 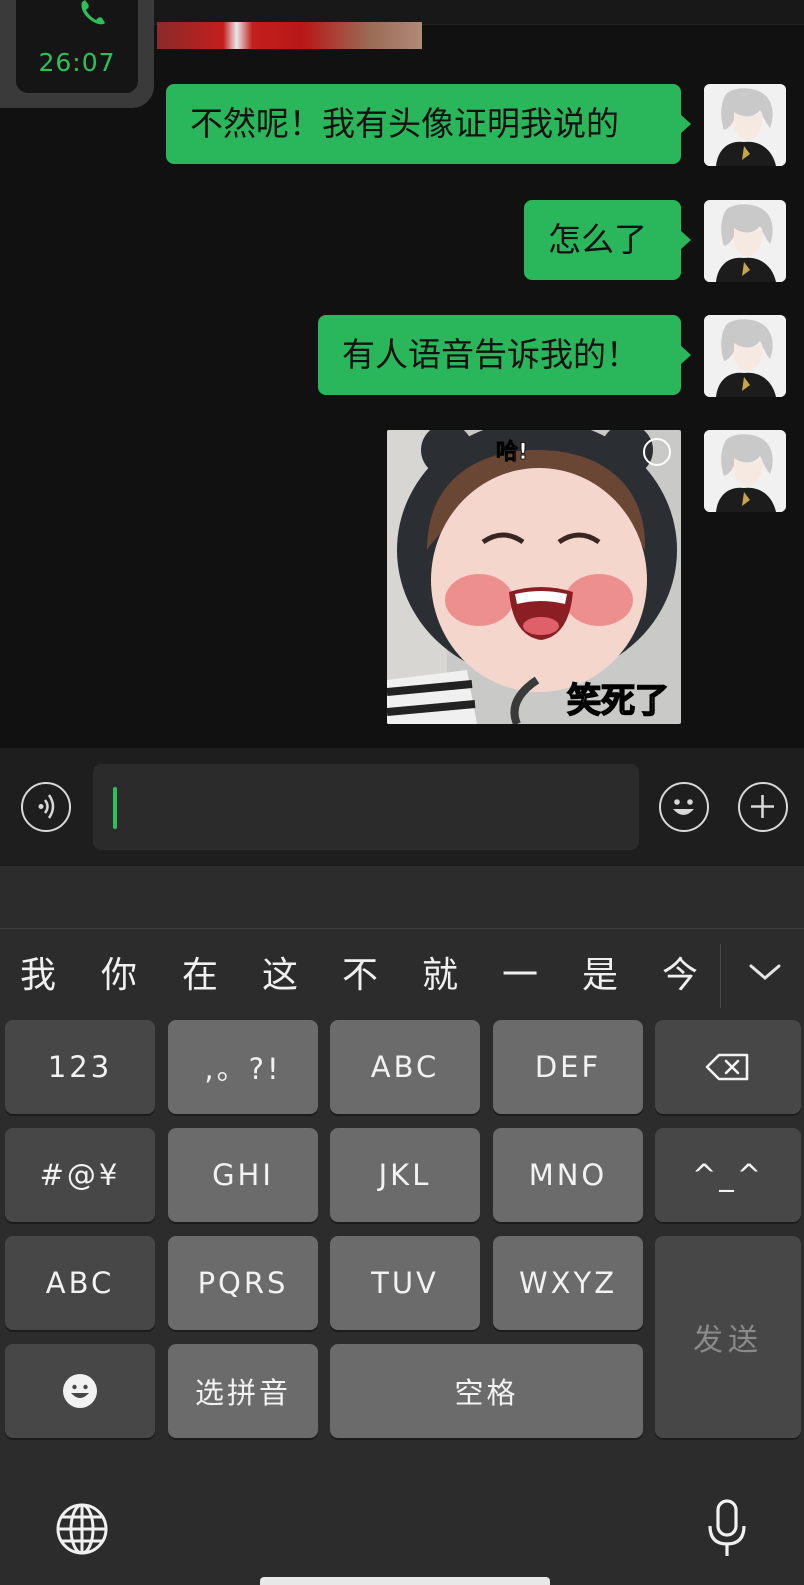 What do you see at coordinates (691, 978) in the screenshot?
I see `candidate-word: 今天` at bounding box center [691, 978].